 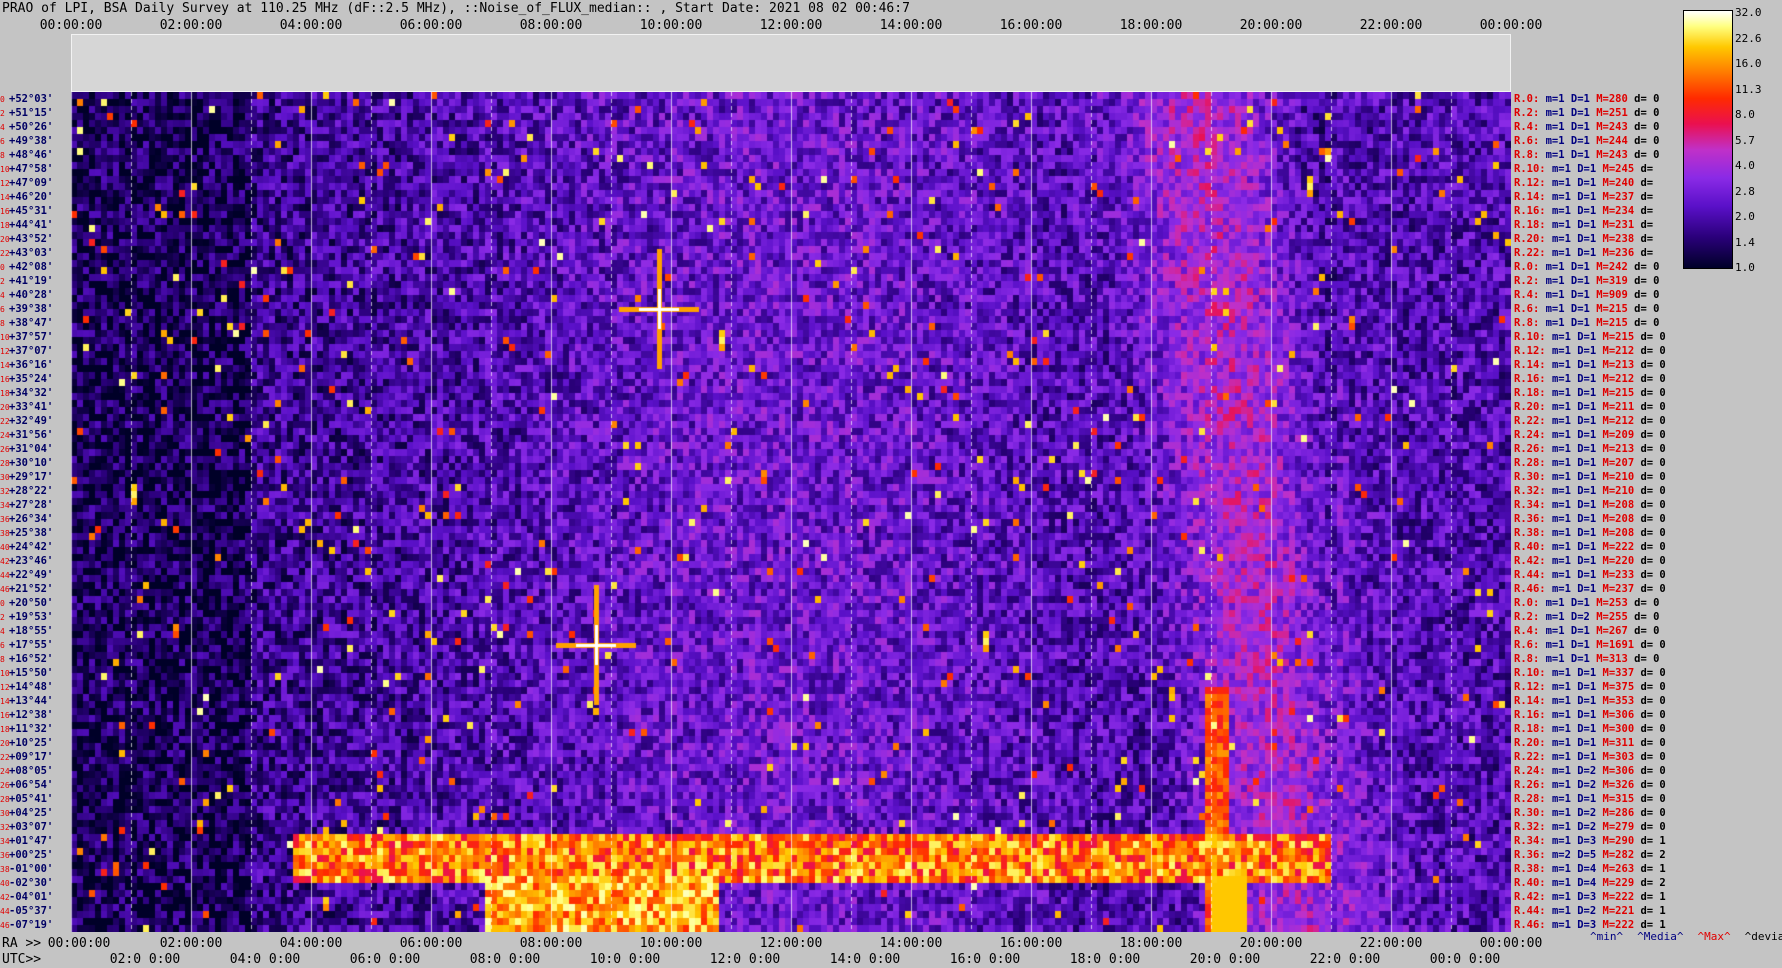 What do you see at coordinates (1345, 959) in the screenshot?
I see `utc-axis-tick: 22:0 0:00` at bounding box center [1345, 959].